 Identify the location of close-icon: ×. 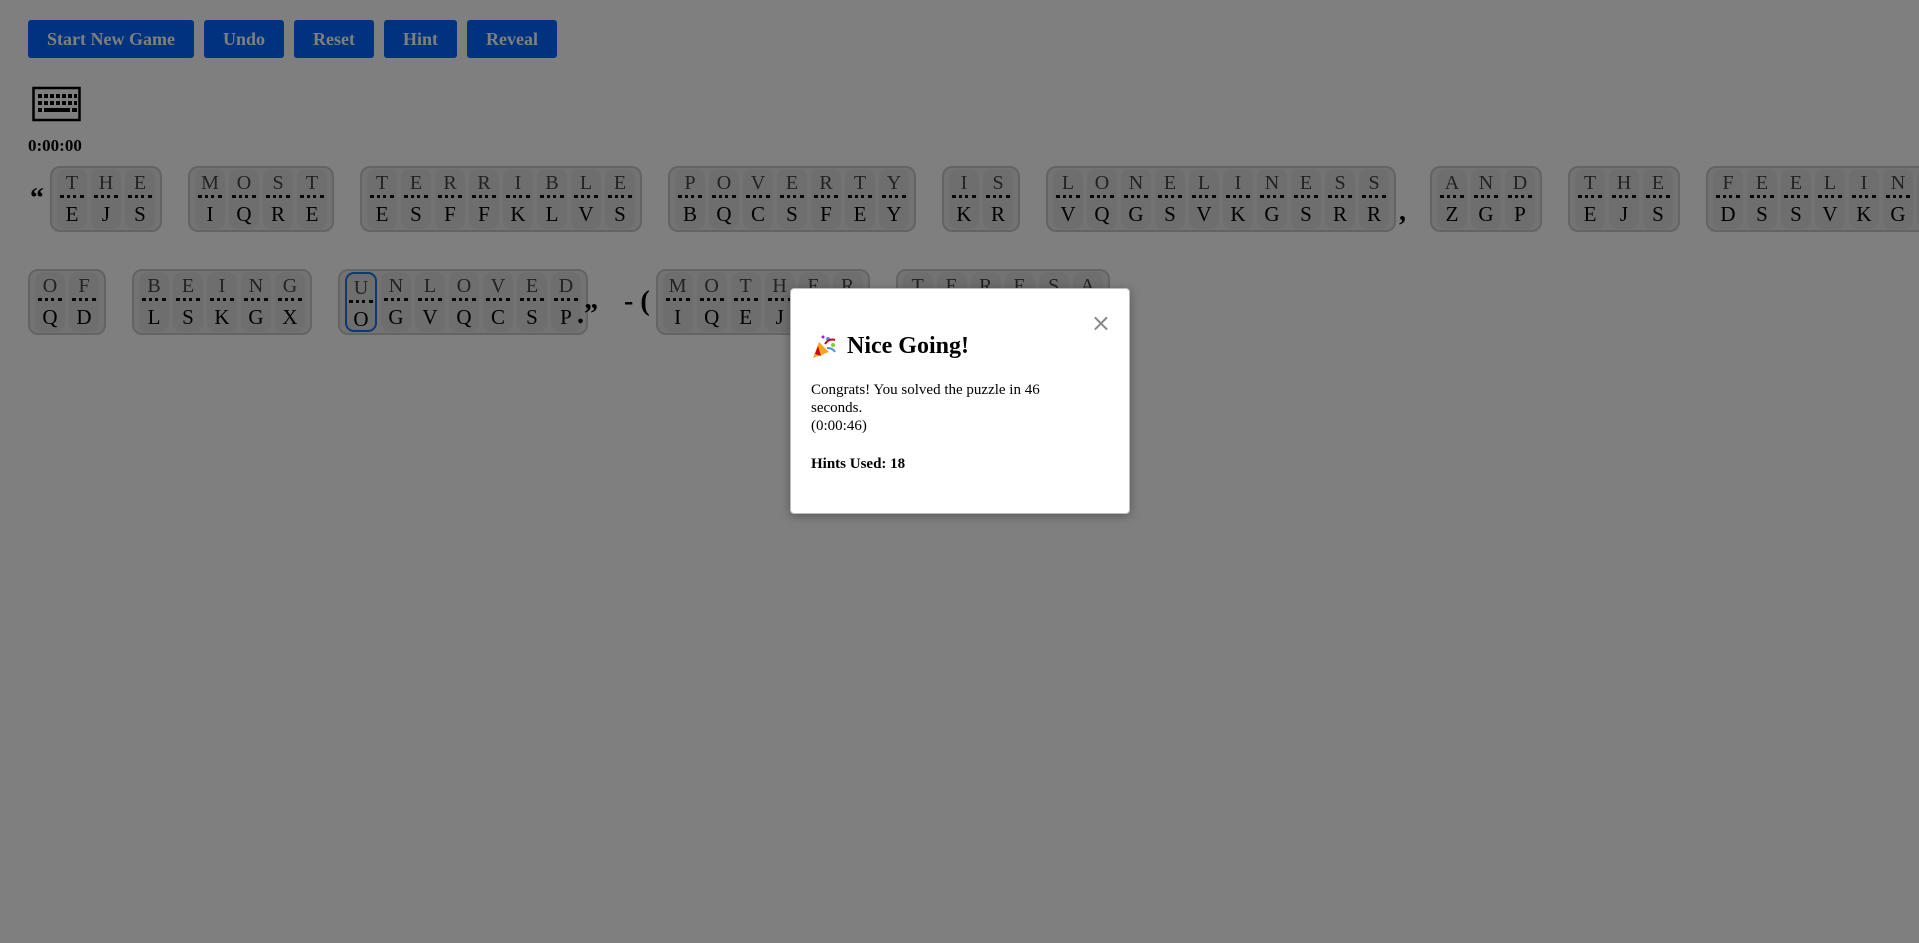
(1101, 323).